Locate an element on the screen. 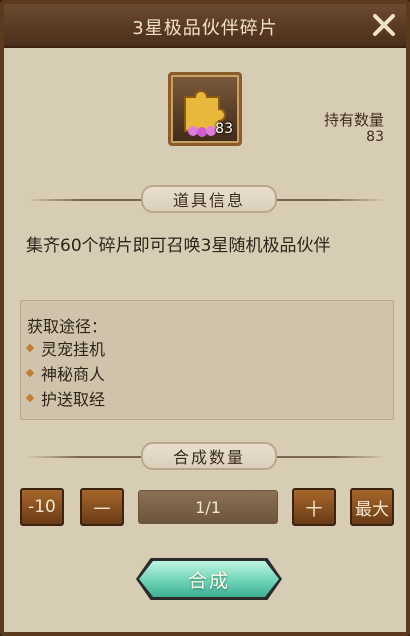  item-count: 83 is located at coordinates (224, 129).